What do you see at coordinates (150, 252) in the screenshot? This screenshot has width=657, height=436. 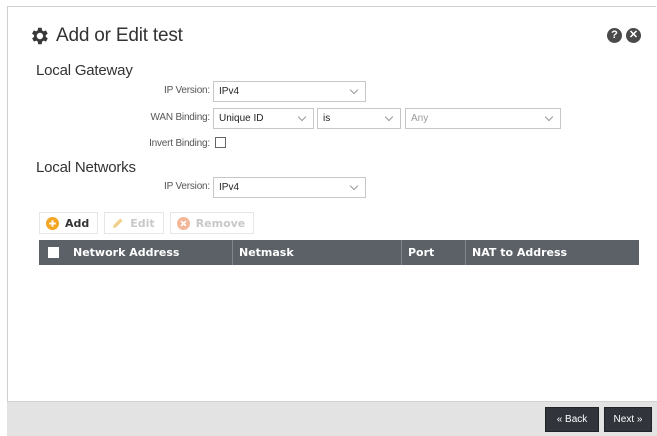 I see `column-header-network-address: Network Address` at bounding box center [150, 252].